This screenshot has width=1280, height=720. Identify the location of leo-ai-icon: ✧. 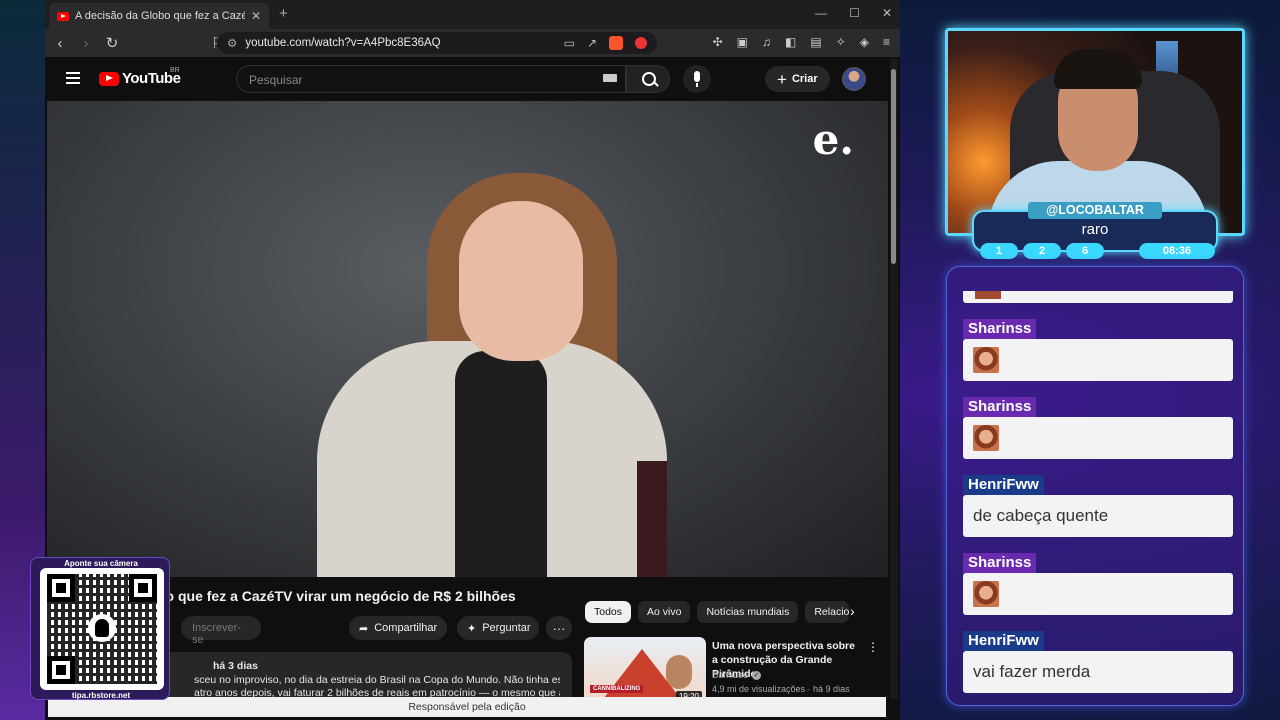
(841, 42).